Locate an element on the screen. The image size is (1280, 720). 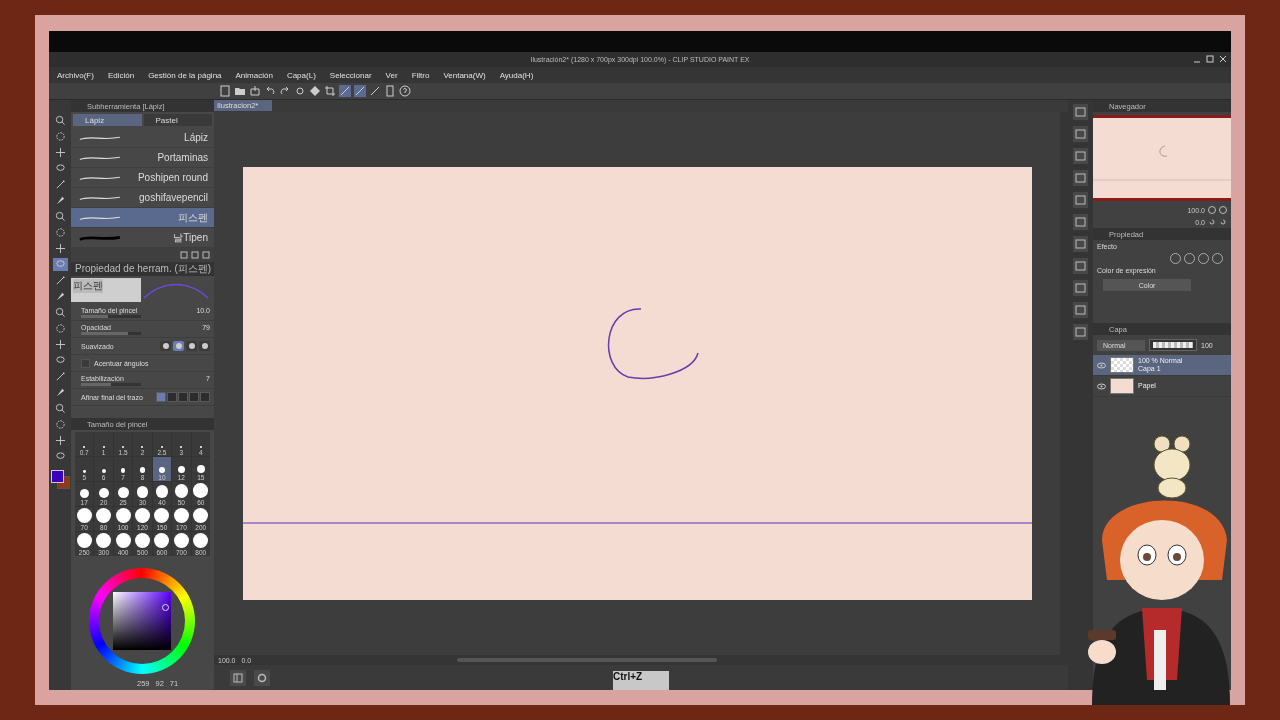
checkbox is located at coordinates (85, 363).